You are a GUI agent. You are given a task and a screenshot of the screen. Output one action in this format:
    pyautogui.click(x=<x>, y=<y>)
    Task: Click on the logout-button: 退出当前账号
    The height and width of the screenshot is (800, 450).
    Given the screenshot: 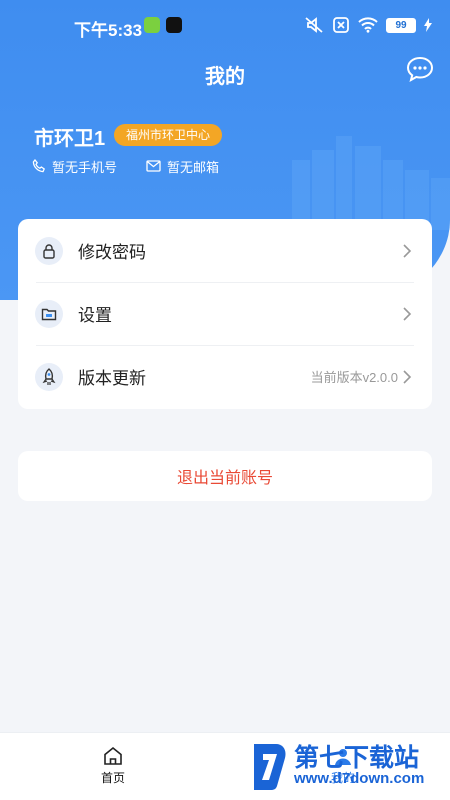 What is the action you would take?
    pyautogui.click(x=225, y=476)
    